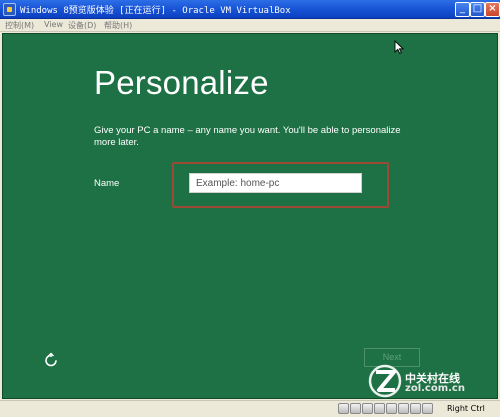  Describe the element at coordinates (355, 408) in the screenshot. I see `optical-drive-icon` at that location.